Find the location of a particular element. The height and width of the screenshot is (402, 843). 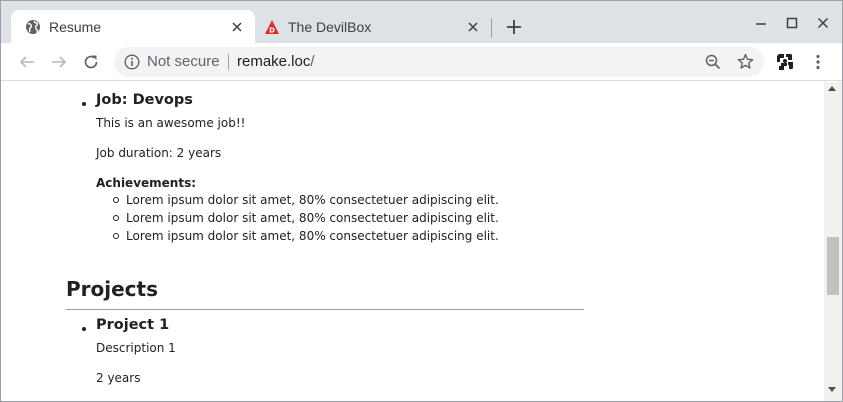

back-button is located at coordinates (27, 62).